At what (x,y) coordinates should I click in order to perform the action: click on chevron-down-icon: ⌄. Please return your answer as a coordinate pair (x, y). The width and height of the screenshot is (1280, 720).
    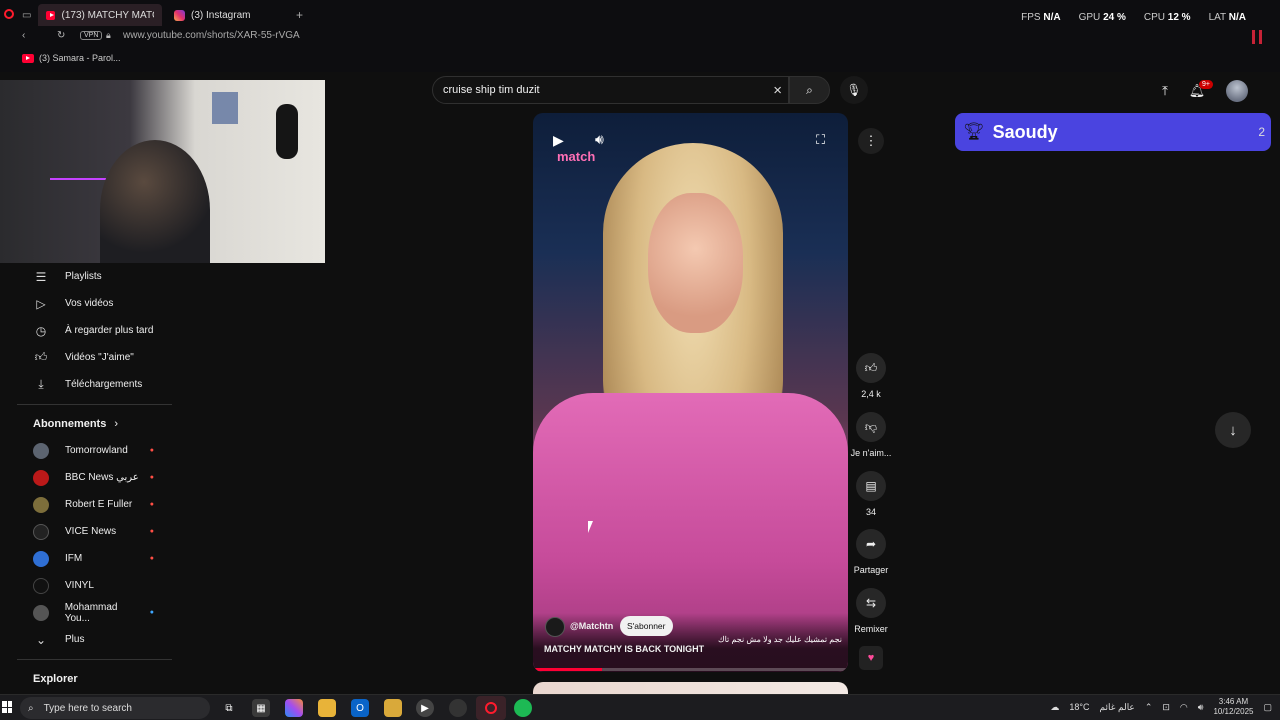
    Looking at the image, I should click on (41, 639).